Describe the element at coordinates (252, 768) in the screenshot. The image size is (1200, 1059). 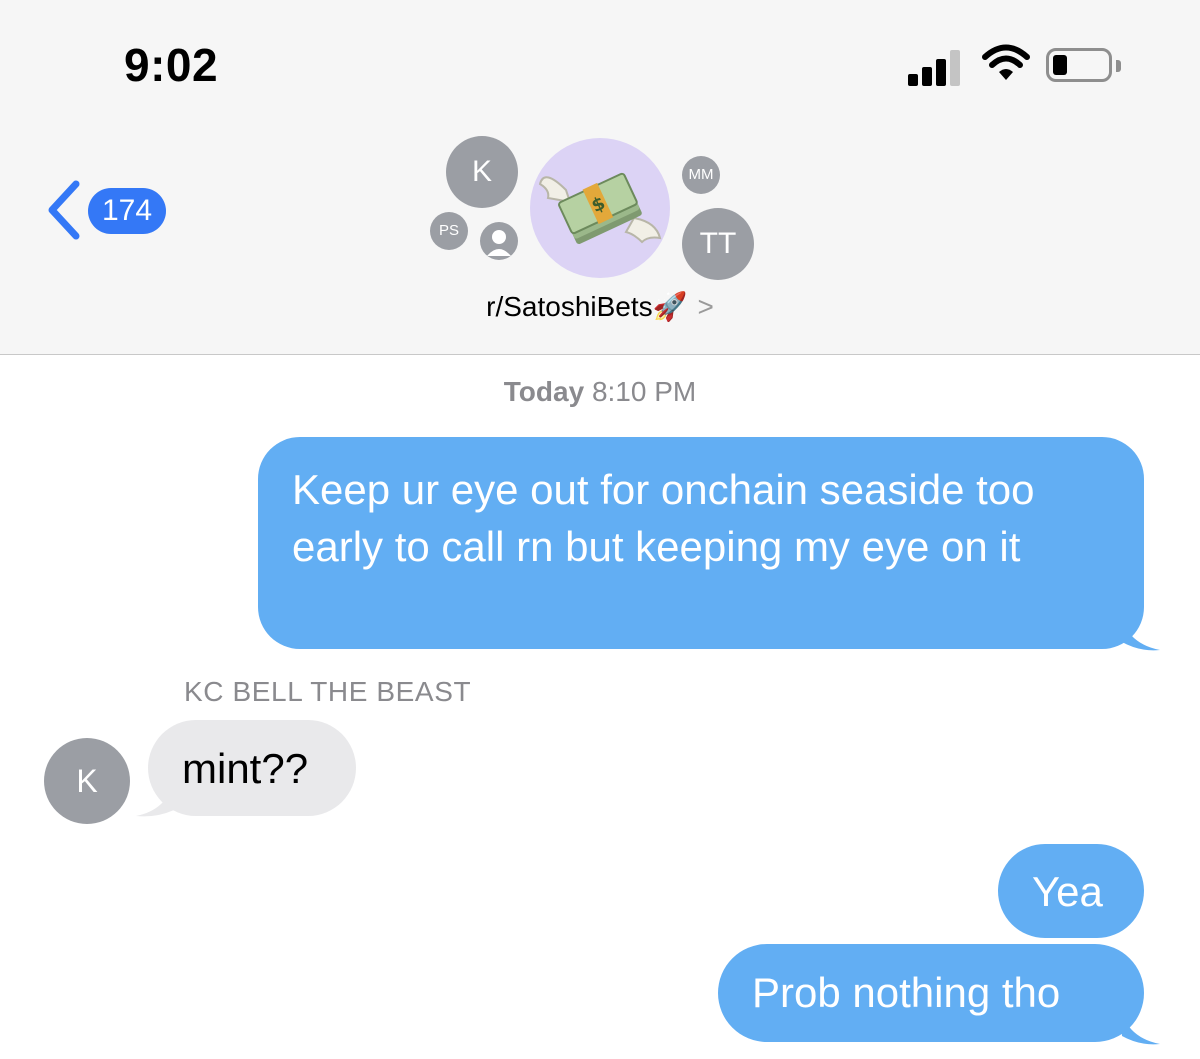
I see `message-bubble-incoming: mint??` at that location.